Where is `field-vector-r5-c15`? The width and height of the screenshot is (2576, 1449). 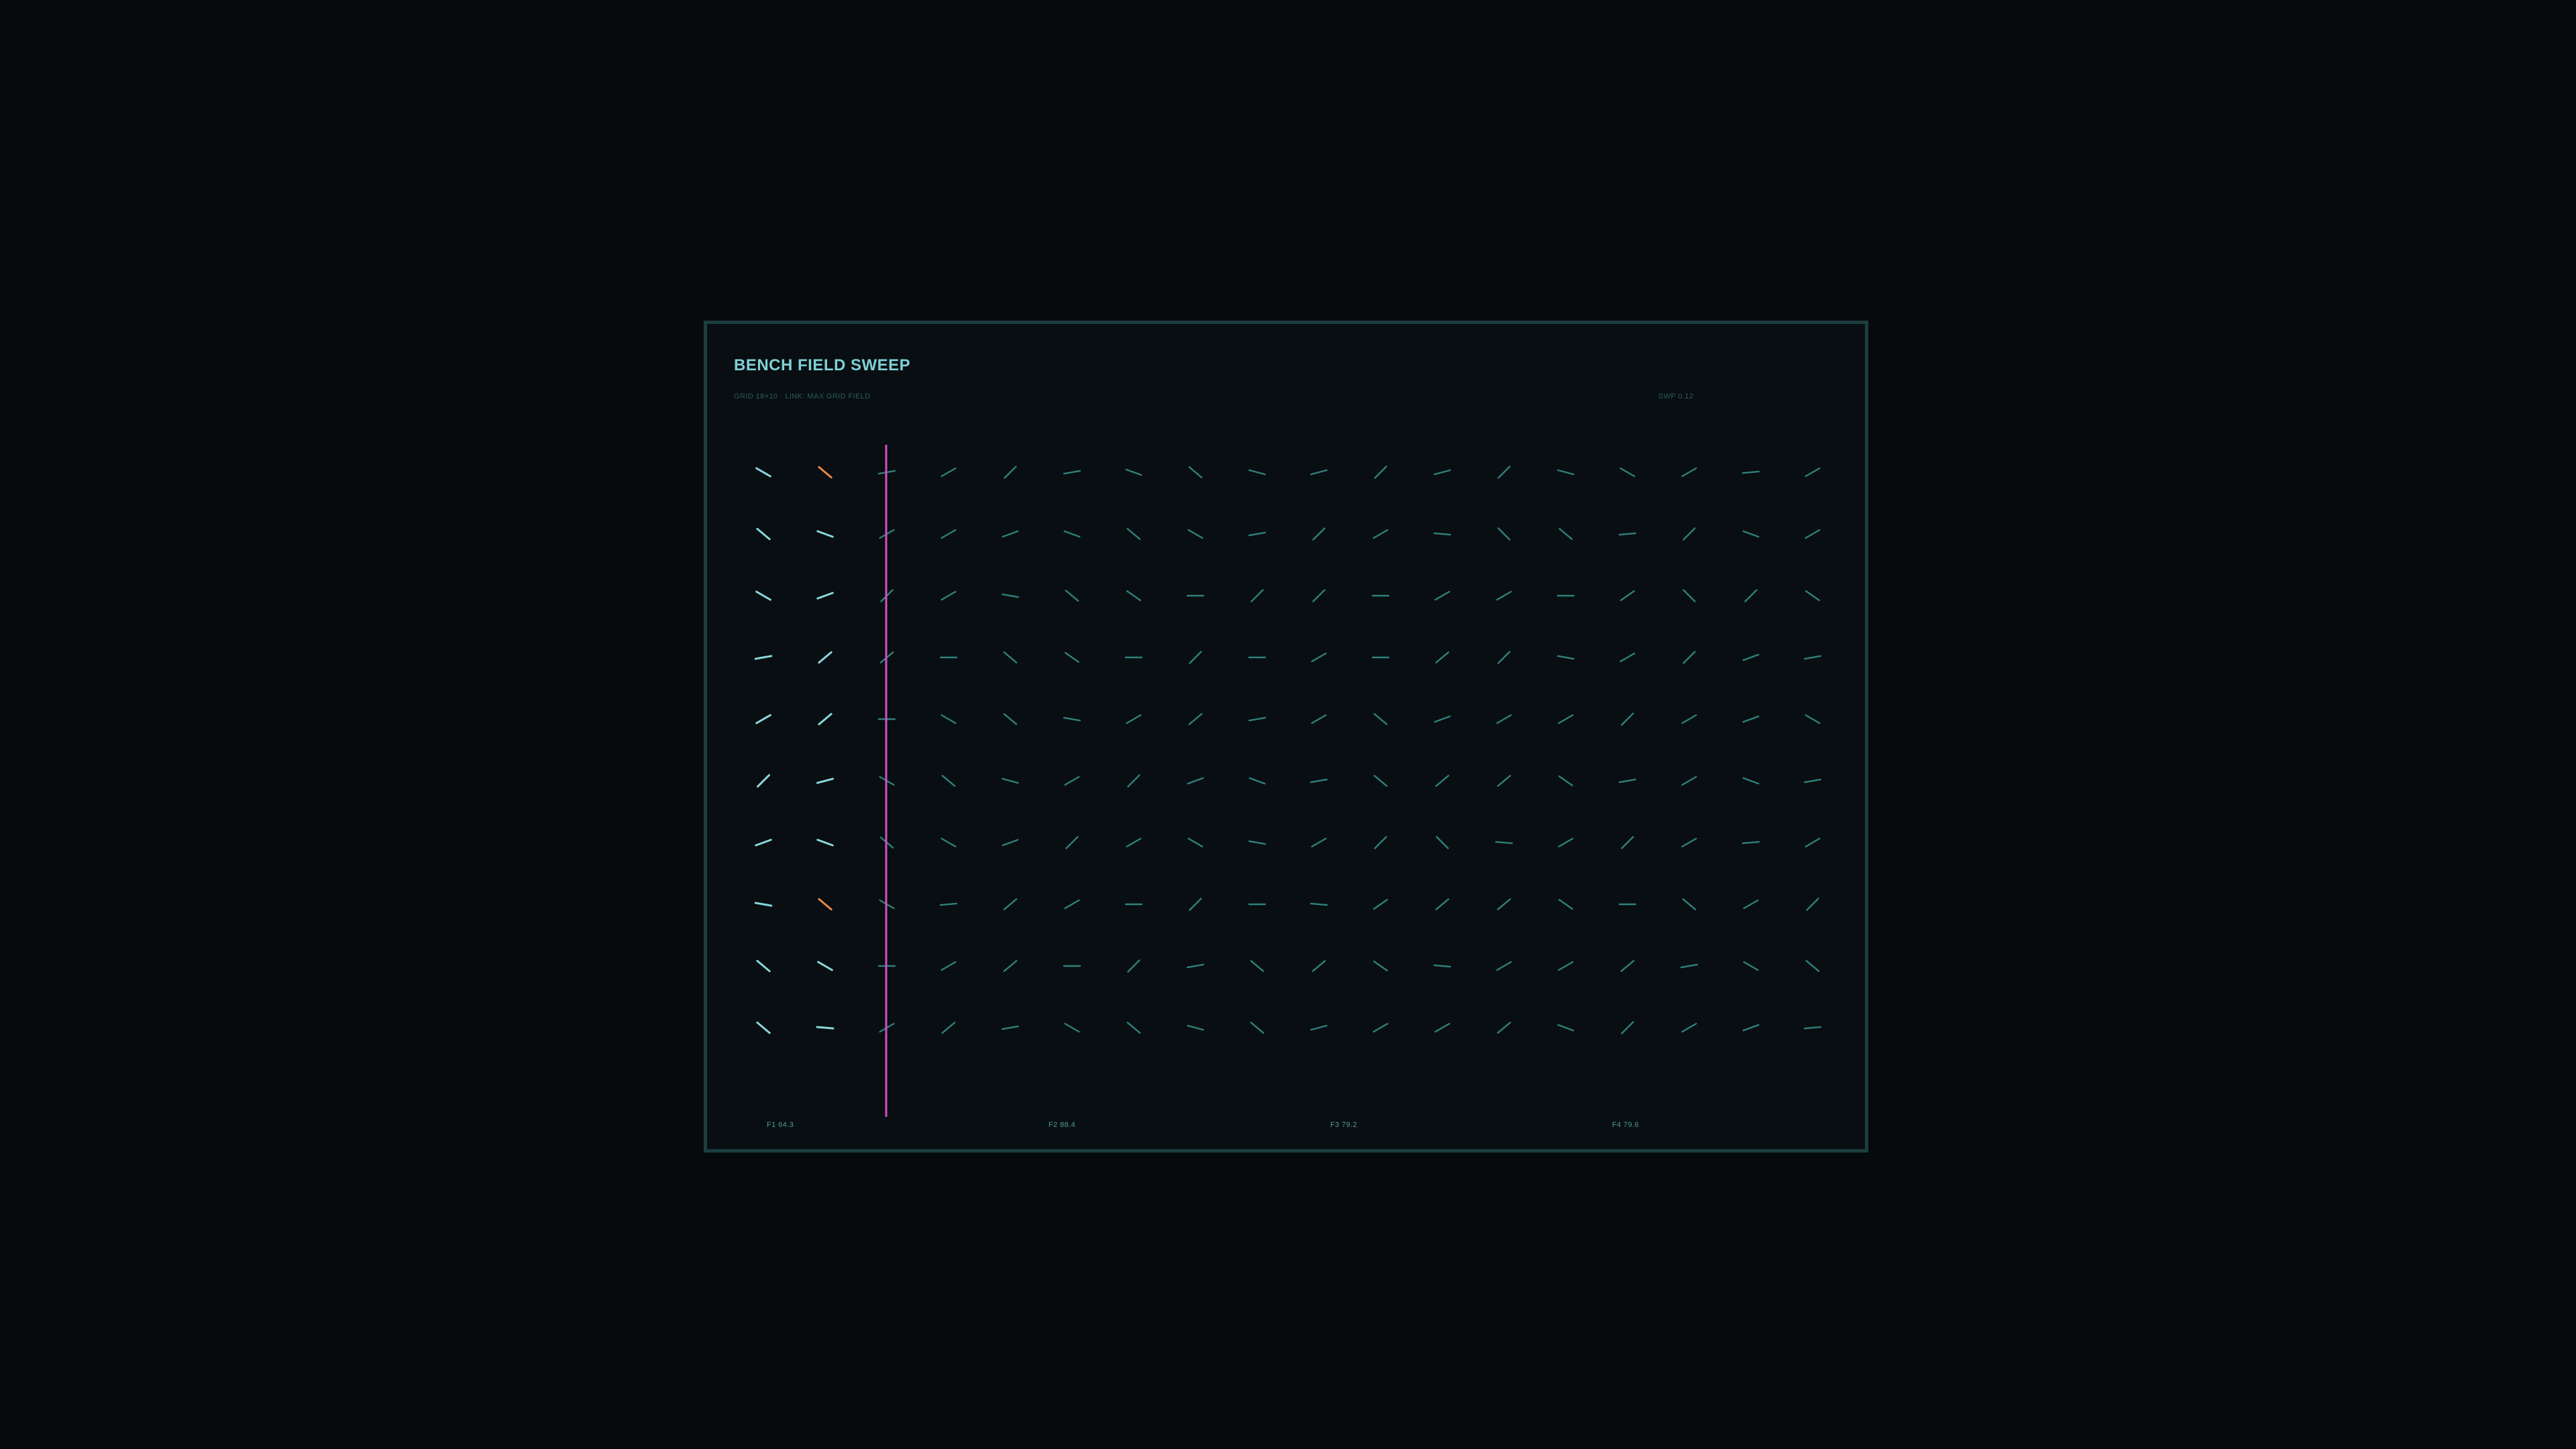
field-vector-r5-c15 is located at coordinates (1627, 719).